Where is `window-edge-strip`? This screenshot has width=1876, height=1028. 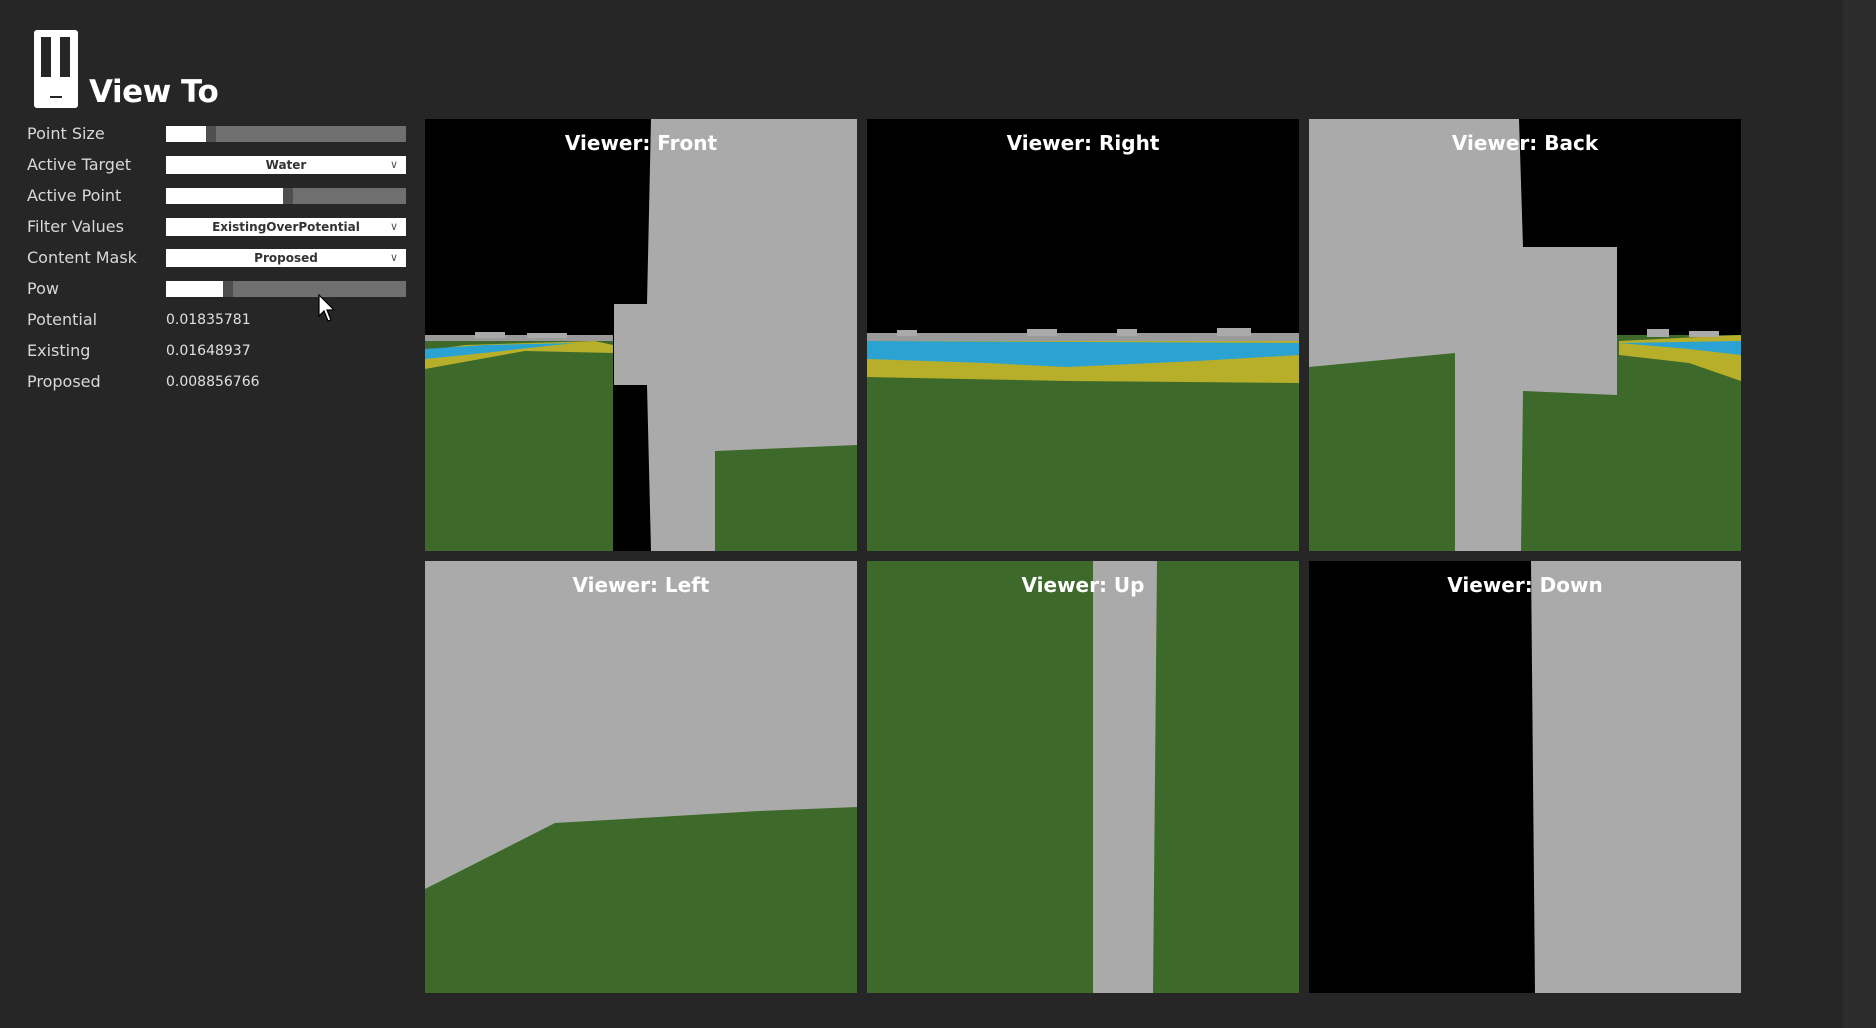 window-edge-strip is located at coordinates (1859, 514).